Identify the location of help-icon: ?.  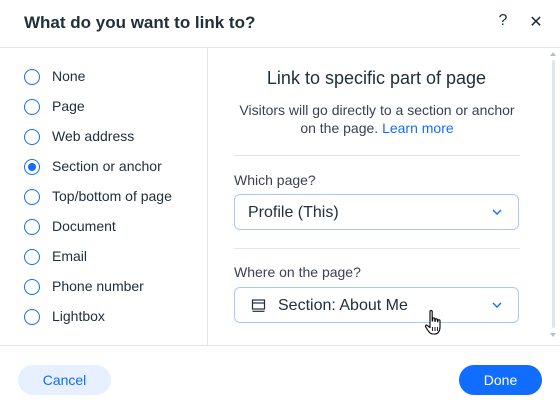
(503, 23).